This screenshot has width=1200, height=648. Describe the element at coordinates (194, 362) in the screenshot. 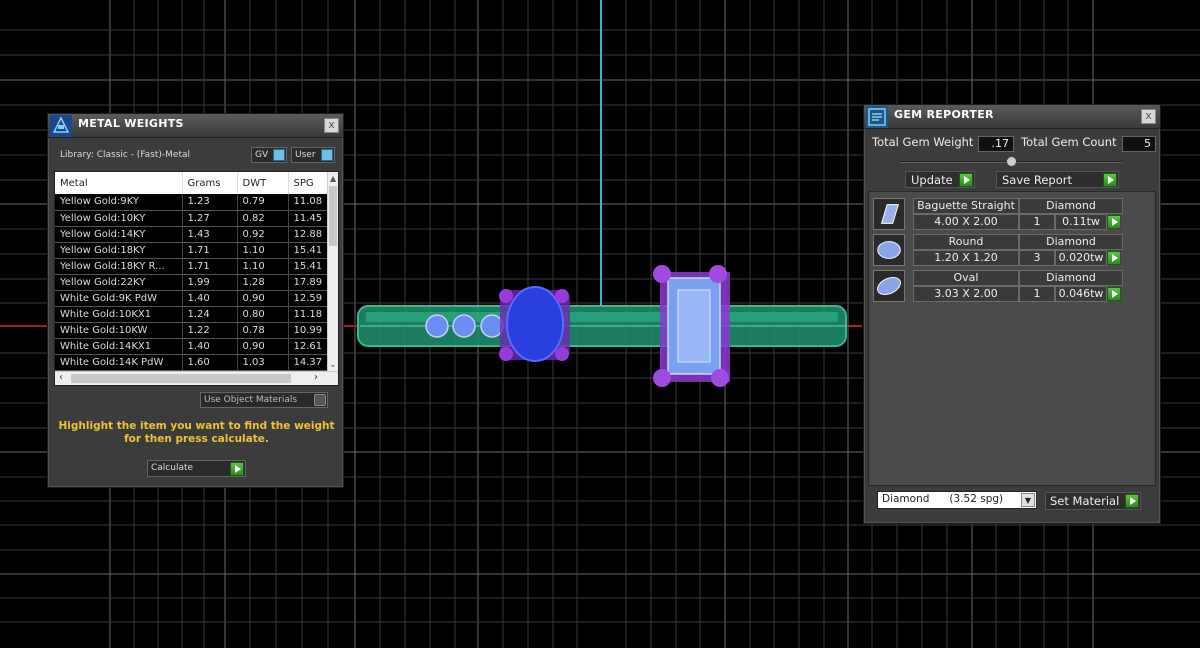

I see `table-row: White Gold:14K PdW 1.60 1.03 14.37` at that location.